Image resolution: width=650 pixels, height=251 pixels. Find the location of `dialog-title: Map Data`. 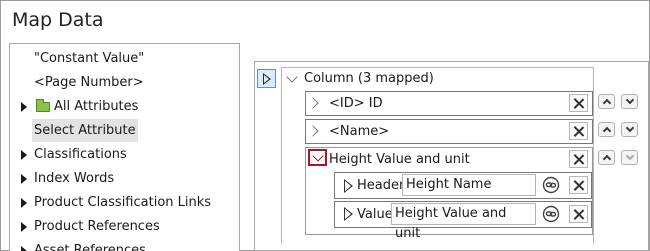

dialog-title: Map Data is located at coordinates (58, 20).